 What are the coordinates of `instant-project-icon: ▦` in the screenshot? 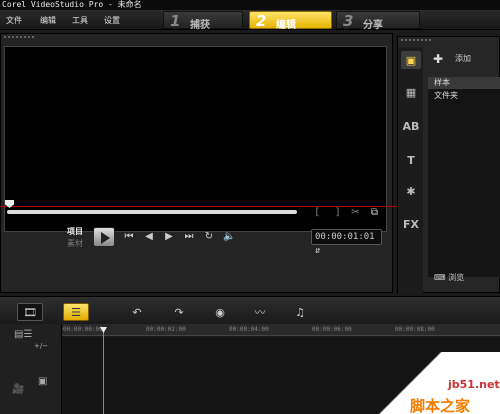 It's located at (411, 92).